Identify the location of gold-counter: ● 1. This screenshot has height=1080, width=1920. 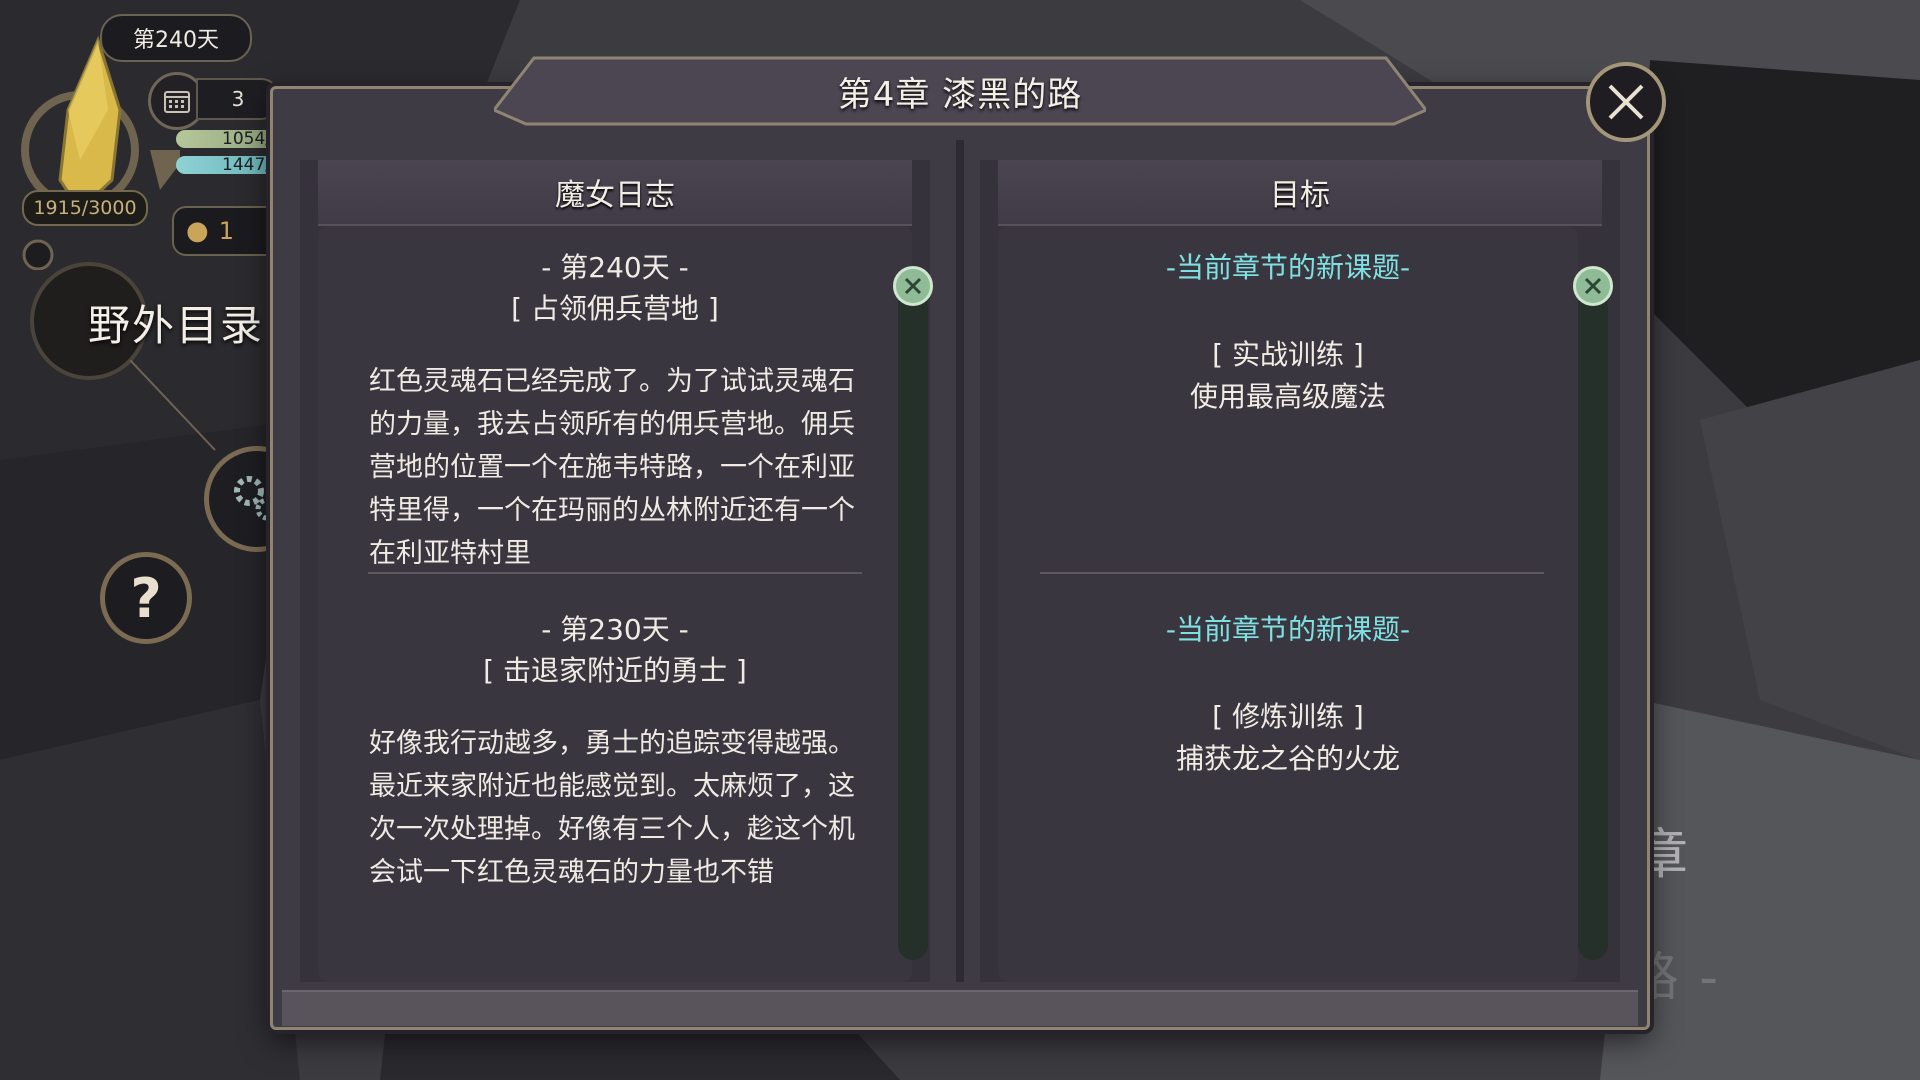
(227, 231).